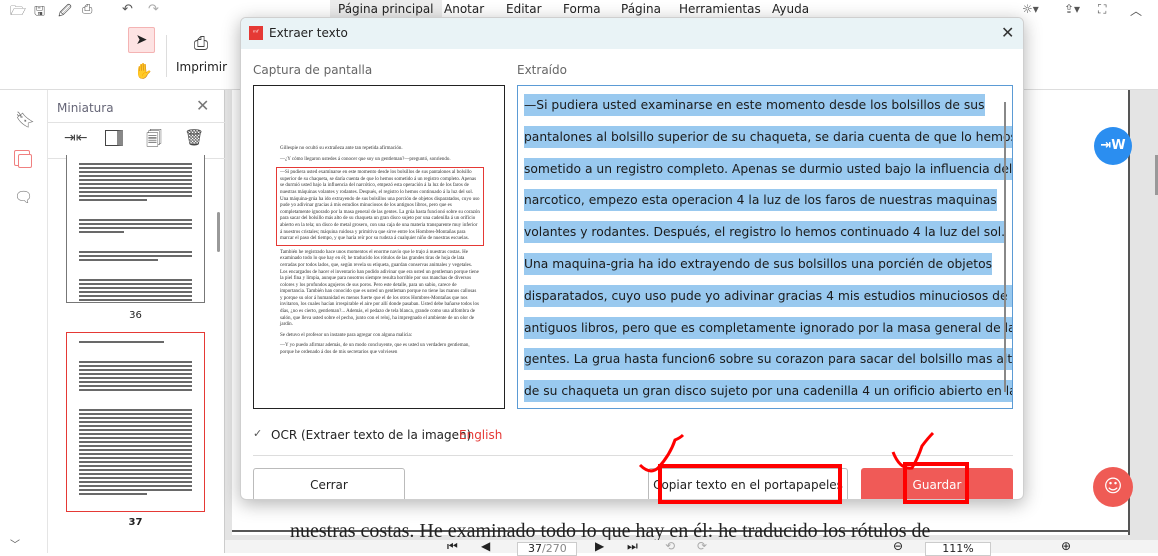 The height and width of the screenshot is (556, 1158). Describe the element at coordinates (661, 453) in the screenshot. I see `checkmark-copy` at that location.